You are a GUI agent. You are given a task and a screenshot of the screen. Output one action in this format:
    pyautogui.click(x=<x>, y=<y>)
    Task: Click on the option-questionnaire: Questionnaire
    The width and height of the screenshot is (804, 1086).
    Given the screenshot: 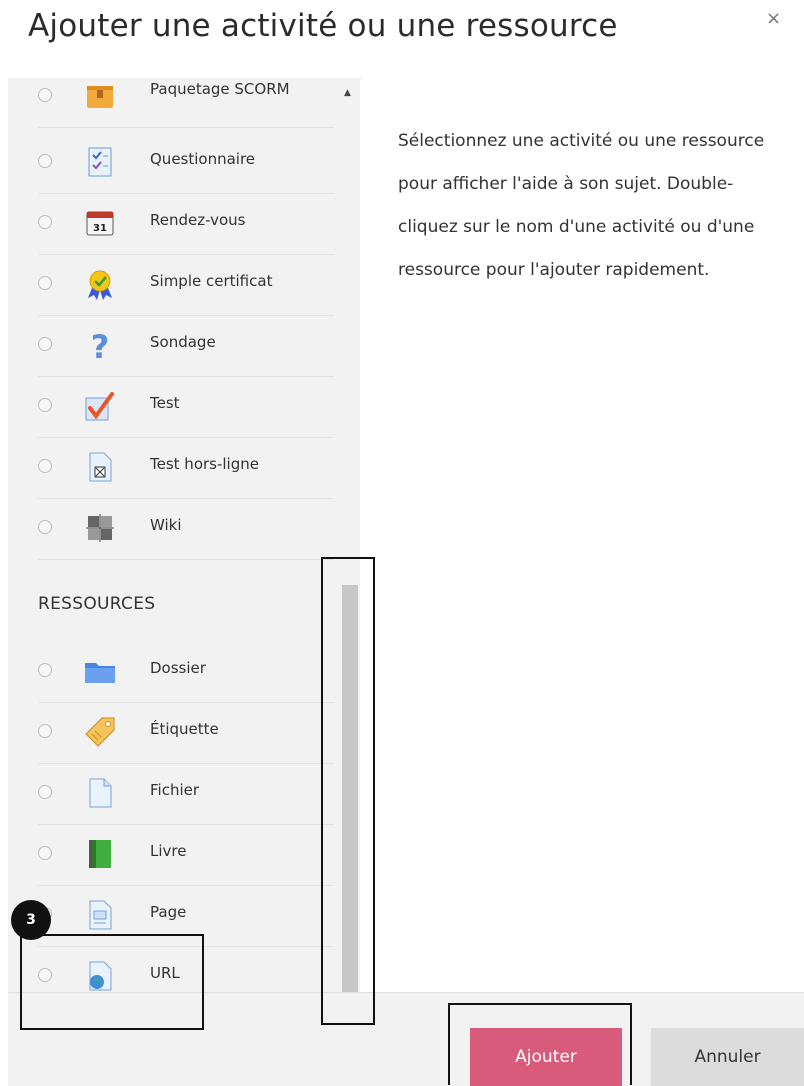 What is the action you would take?
    pyautogui.click(x=186, y=163)
    